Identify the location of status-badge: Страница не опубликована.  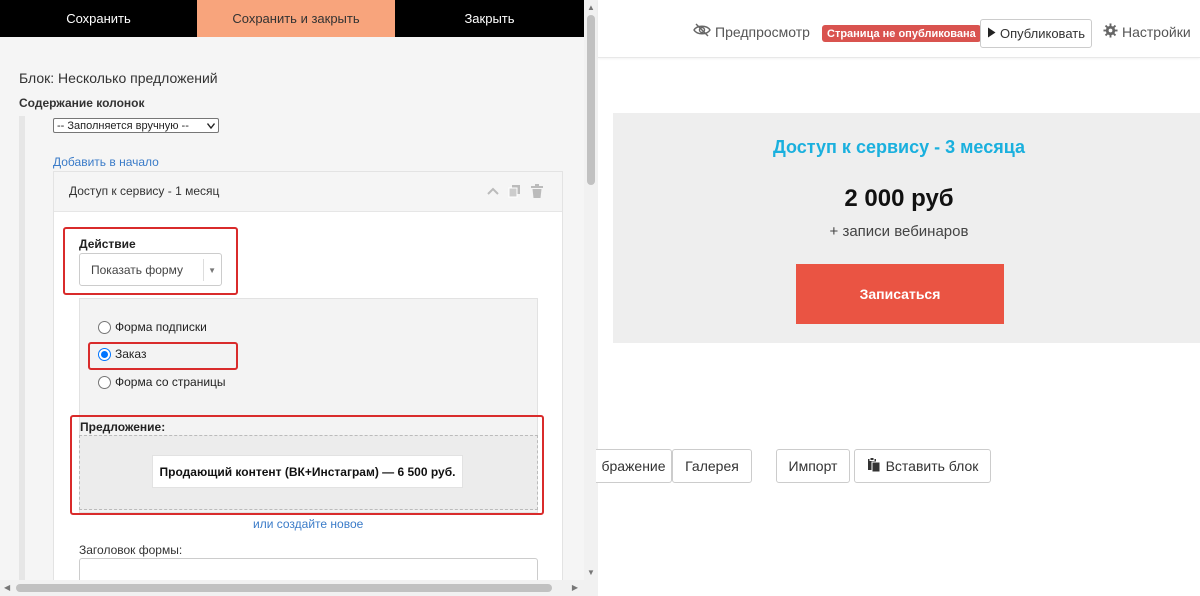
(901, 33).